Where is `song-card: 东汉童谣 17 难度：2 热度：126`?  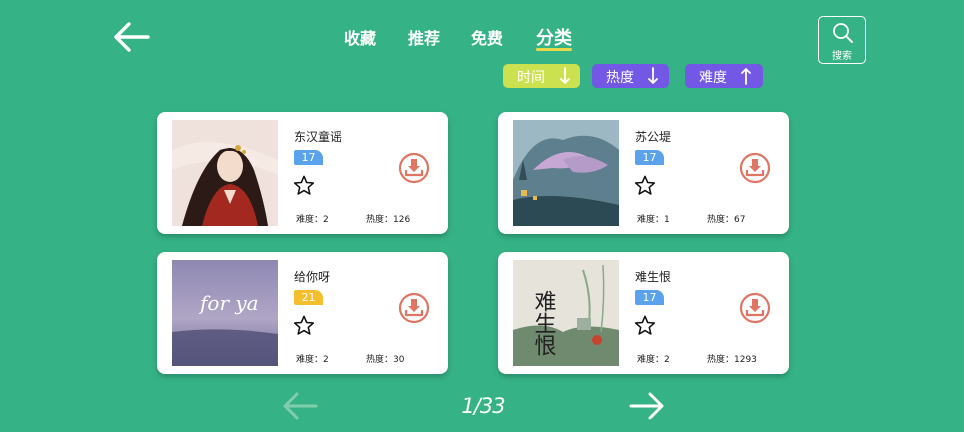 song-card: 东汉童谣 17 难度：2 热度：126 is located at coordinates (302, 173).